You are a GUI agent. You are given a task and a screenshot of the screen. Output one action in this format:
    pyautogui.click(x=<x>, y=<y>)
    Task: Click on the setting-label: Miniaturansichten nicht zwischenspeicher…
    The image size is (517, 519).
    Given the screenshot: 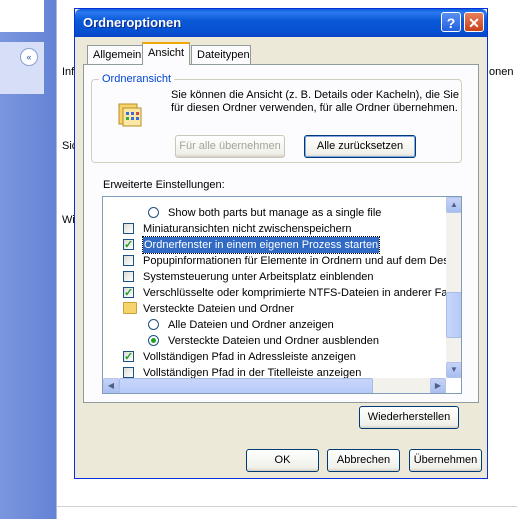 What is the action you would take?
    pyautogui.click(x=247, y=229)
    